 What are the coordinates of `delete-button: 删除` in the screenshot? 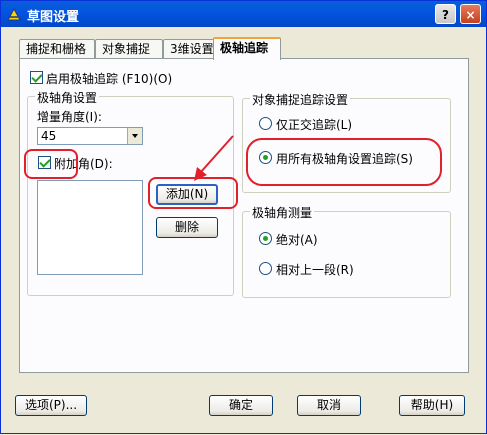 It's located at (187, 227).